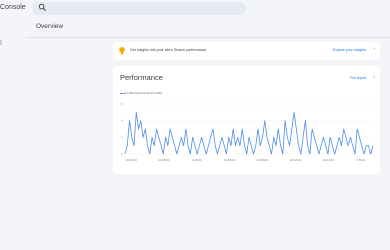  I want to click on x-tick-label: 11/30/23, so click(263, 160).